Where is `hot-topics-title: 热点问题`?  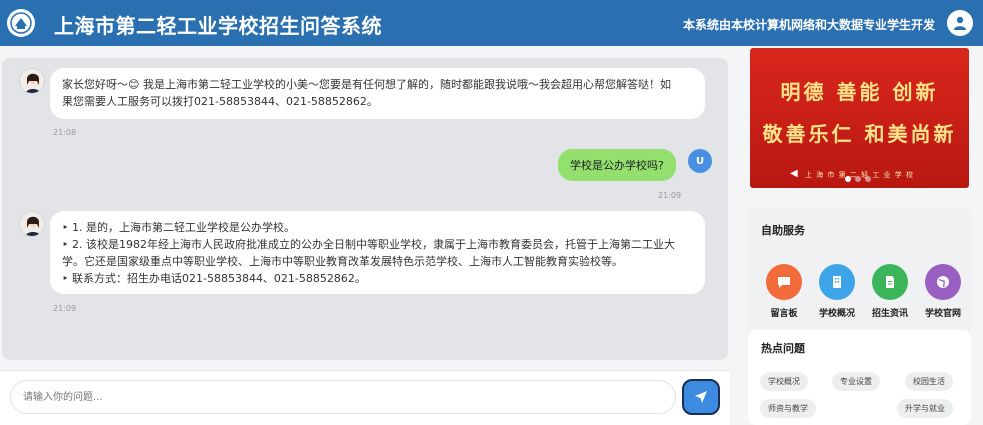 hot-topics-title: 热点问题 is located at coordinates (783, 348).